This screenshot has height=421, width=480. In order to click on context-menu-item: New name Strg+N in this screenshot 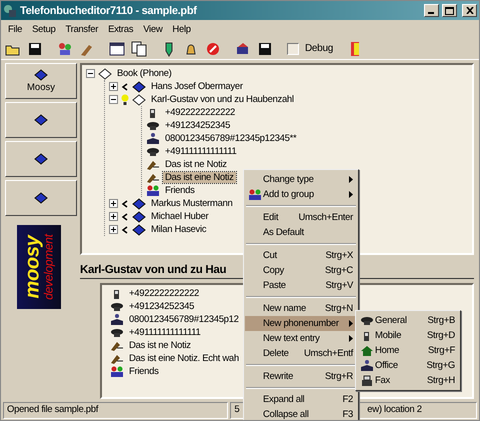, I will do `click(301, 308)`.